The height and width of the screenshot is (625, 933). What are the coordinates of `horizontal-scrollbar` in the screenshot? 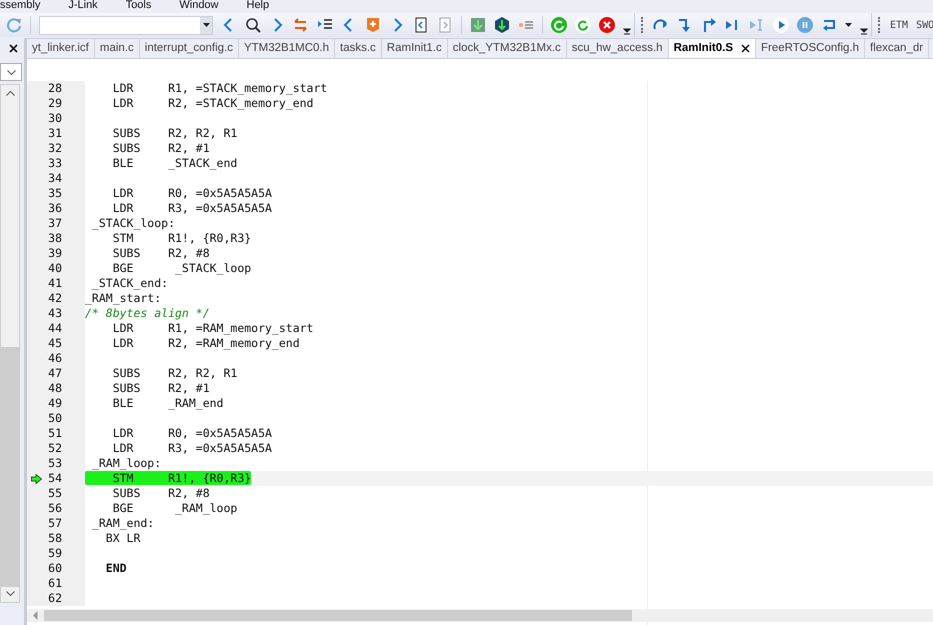 It's located at (480, 615).